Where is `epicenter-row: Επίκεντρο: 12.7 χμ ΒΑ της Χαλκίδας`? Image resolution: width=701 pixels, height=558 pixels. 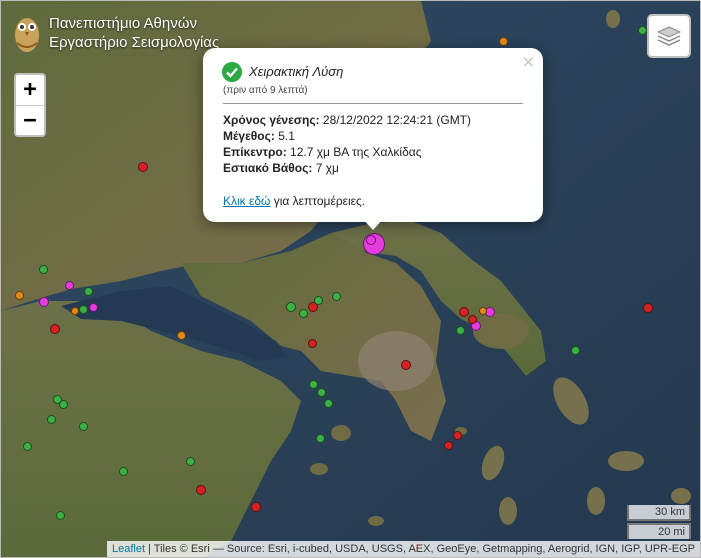
epicenter-row: Επίκεντρο: 12.7 χμ ΒΑ της Χαλκίδας is located at coordinates (322, 152).